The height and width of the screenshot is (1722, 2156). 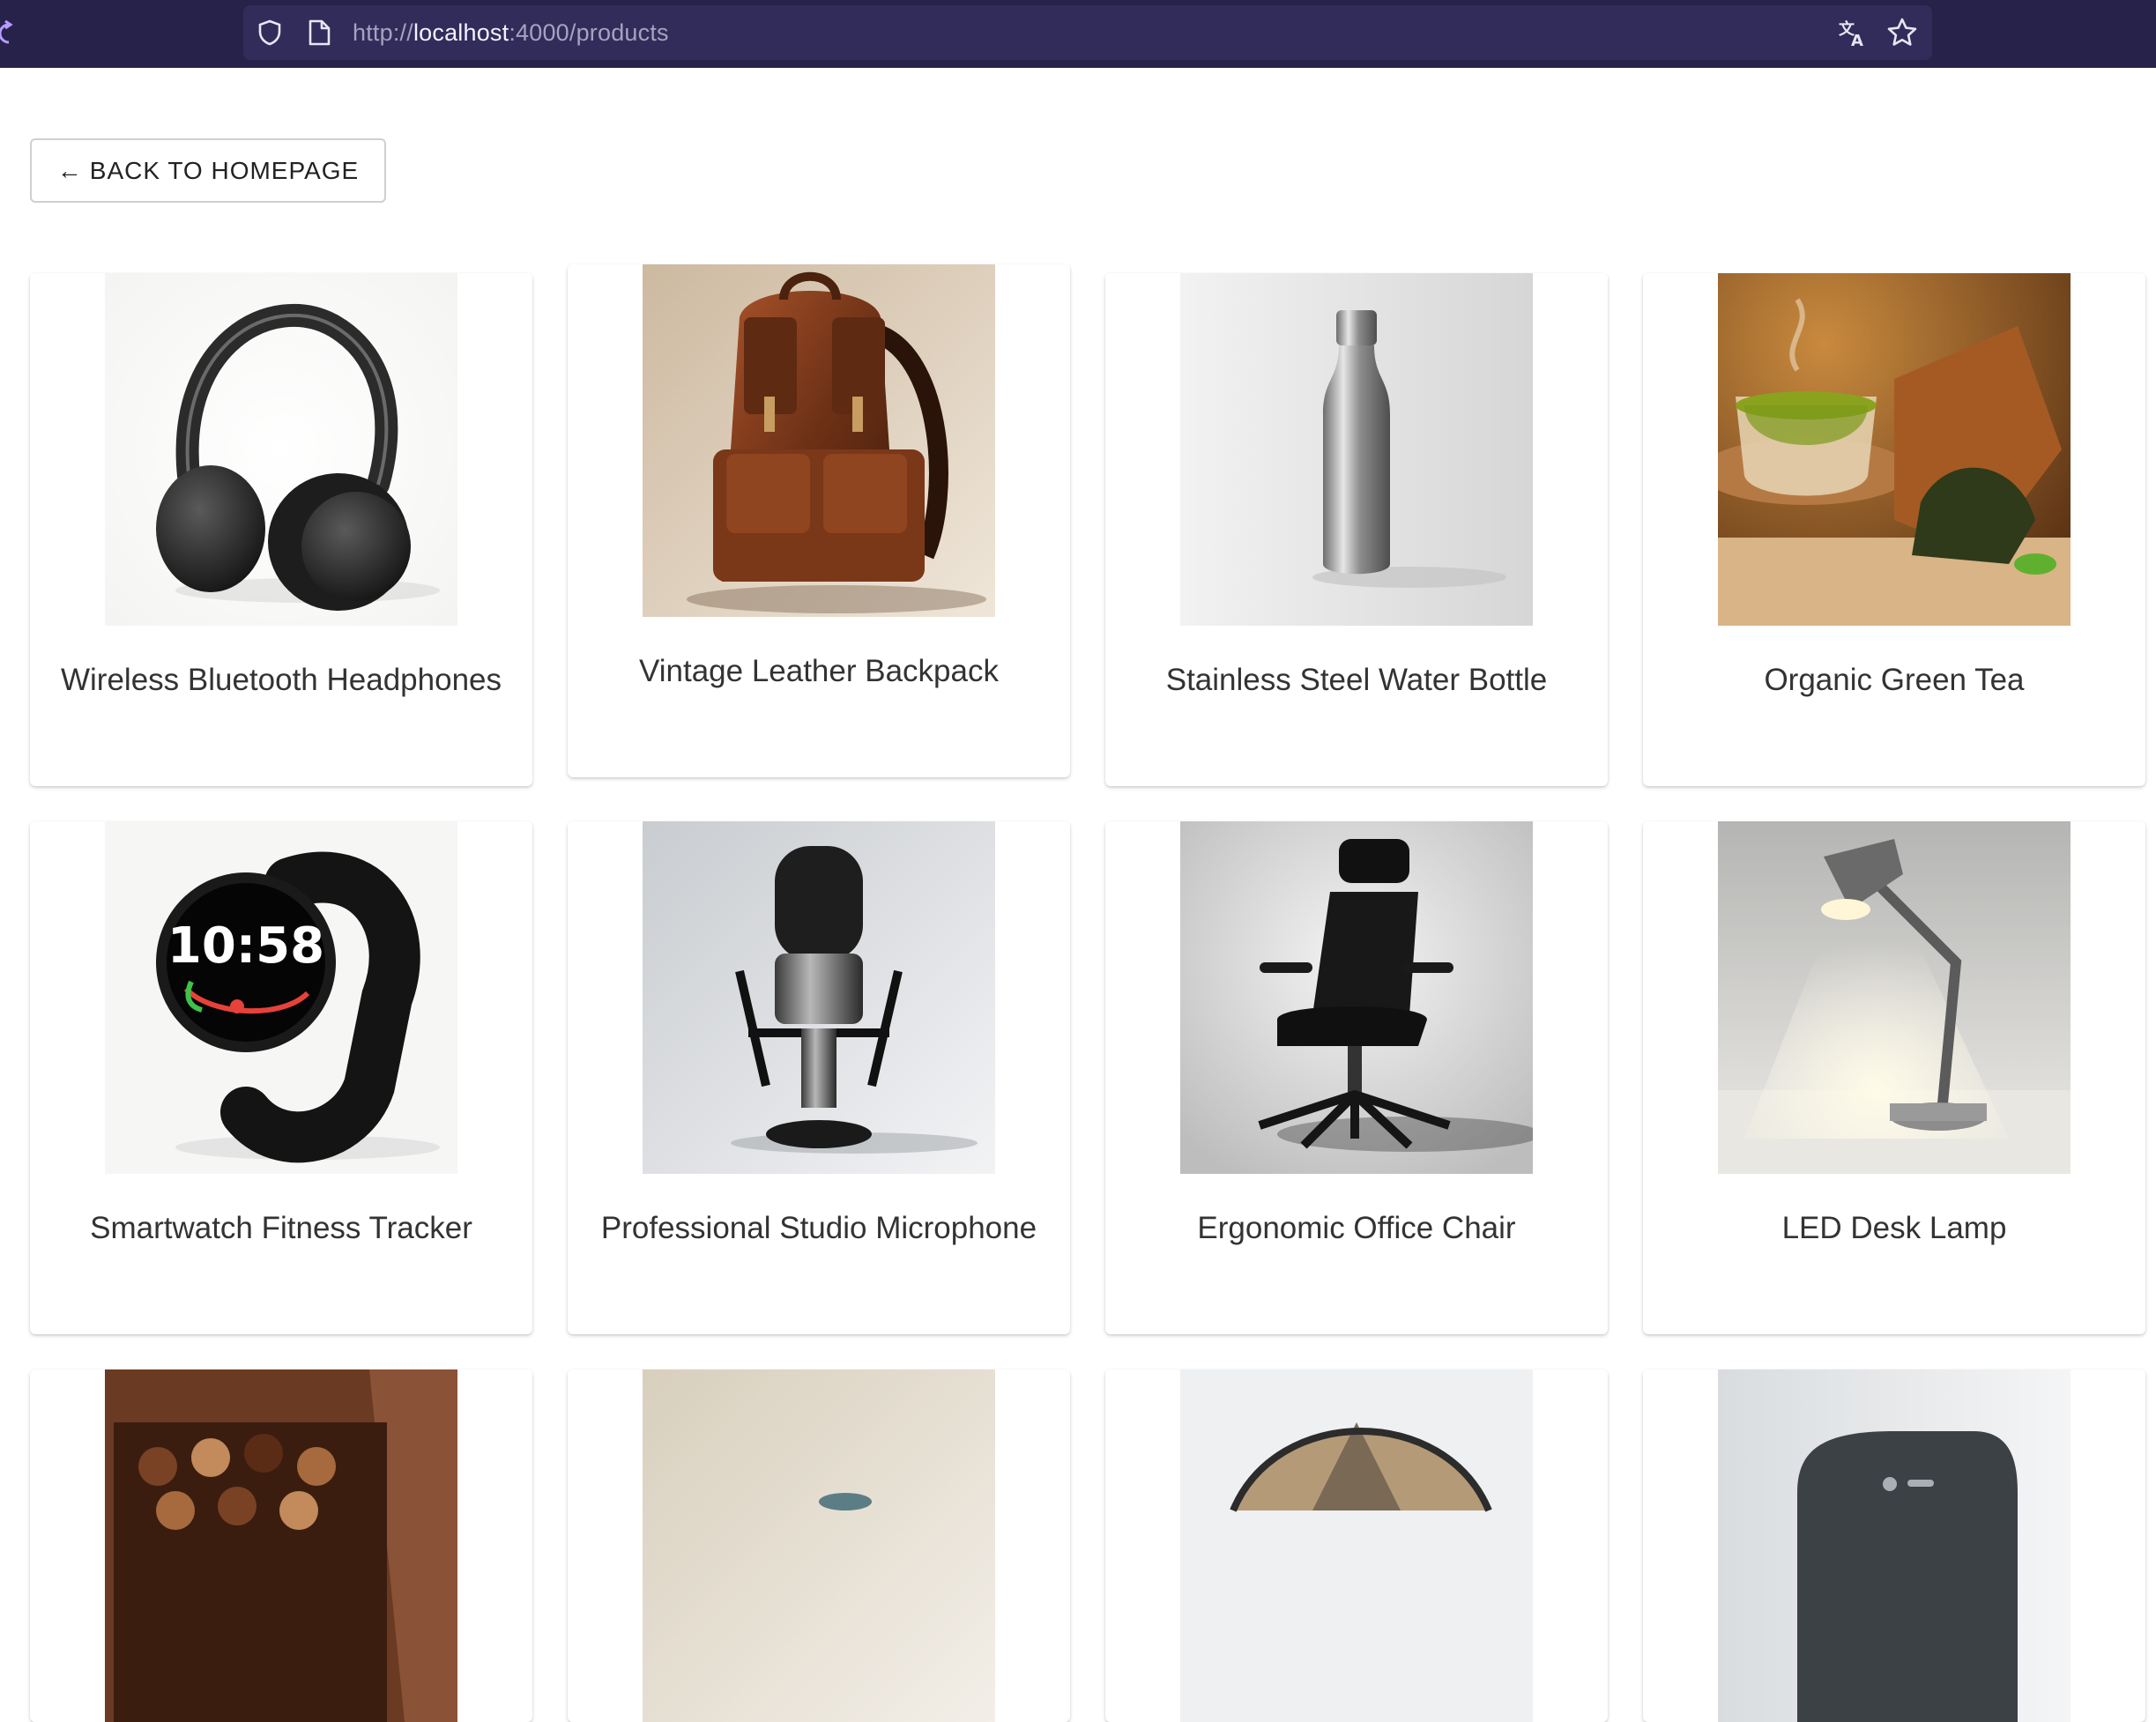 I want to click on product-title: Professional Studio Microphone, so click(x=818, y=1228).